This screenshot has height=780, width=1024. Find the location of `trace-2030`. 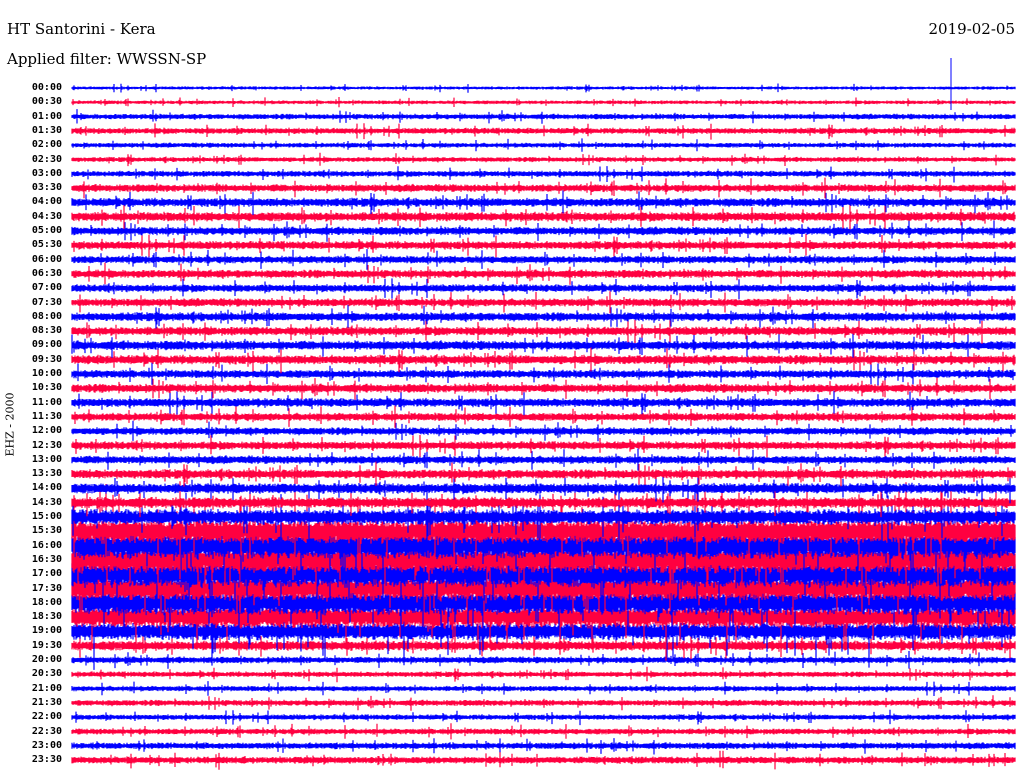

trace-2030 is located at coordinates (543, 674).